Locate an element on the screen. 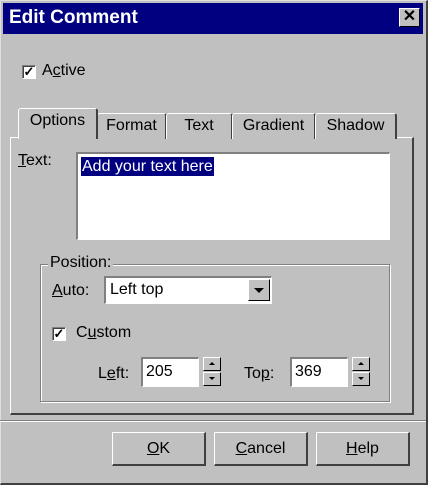 Image resolution: width=430 pixels, height=485 pixels. left-spin-up is located at coordinates (212, 364).